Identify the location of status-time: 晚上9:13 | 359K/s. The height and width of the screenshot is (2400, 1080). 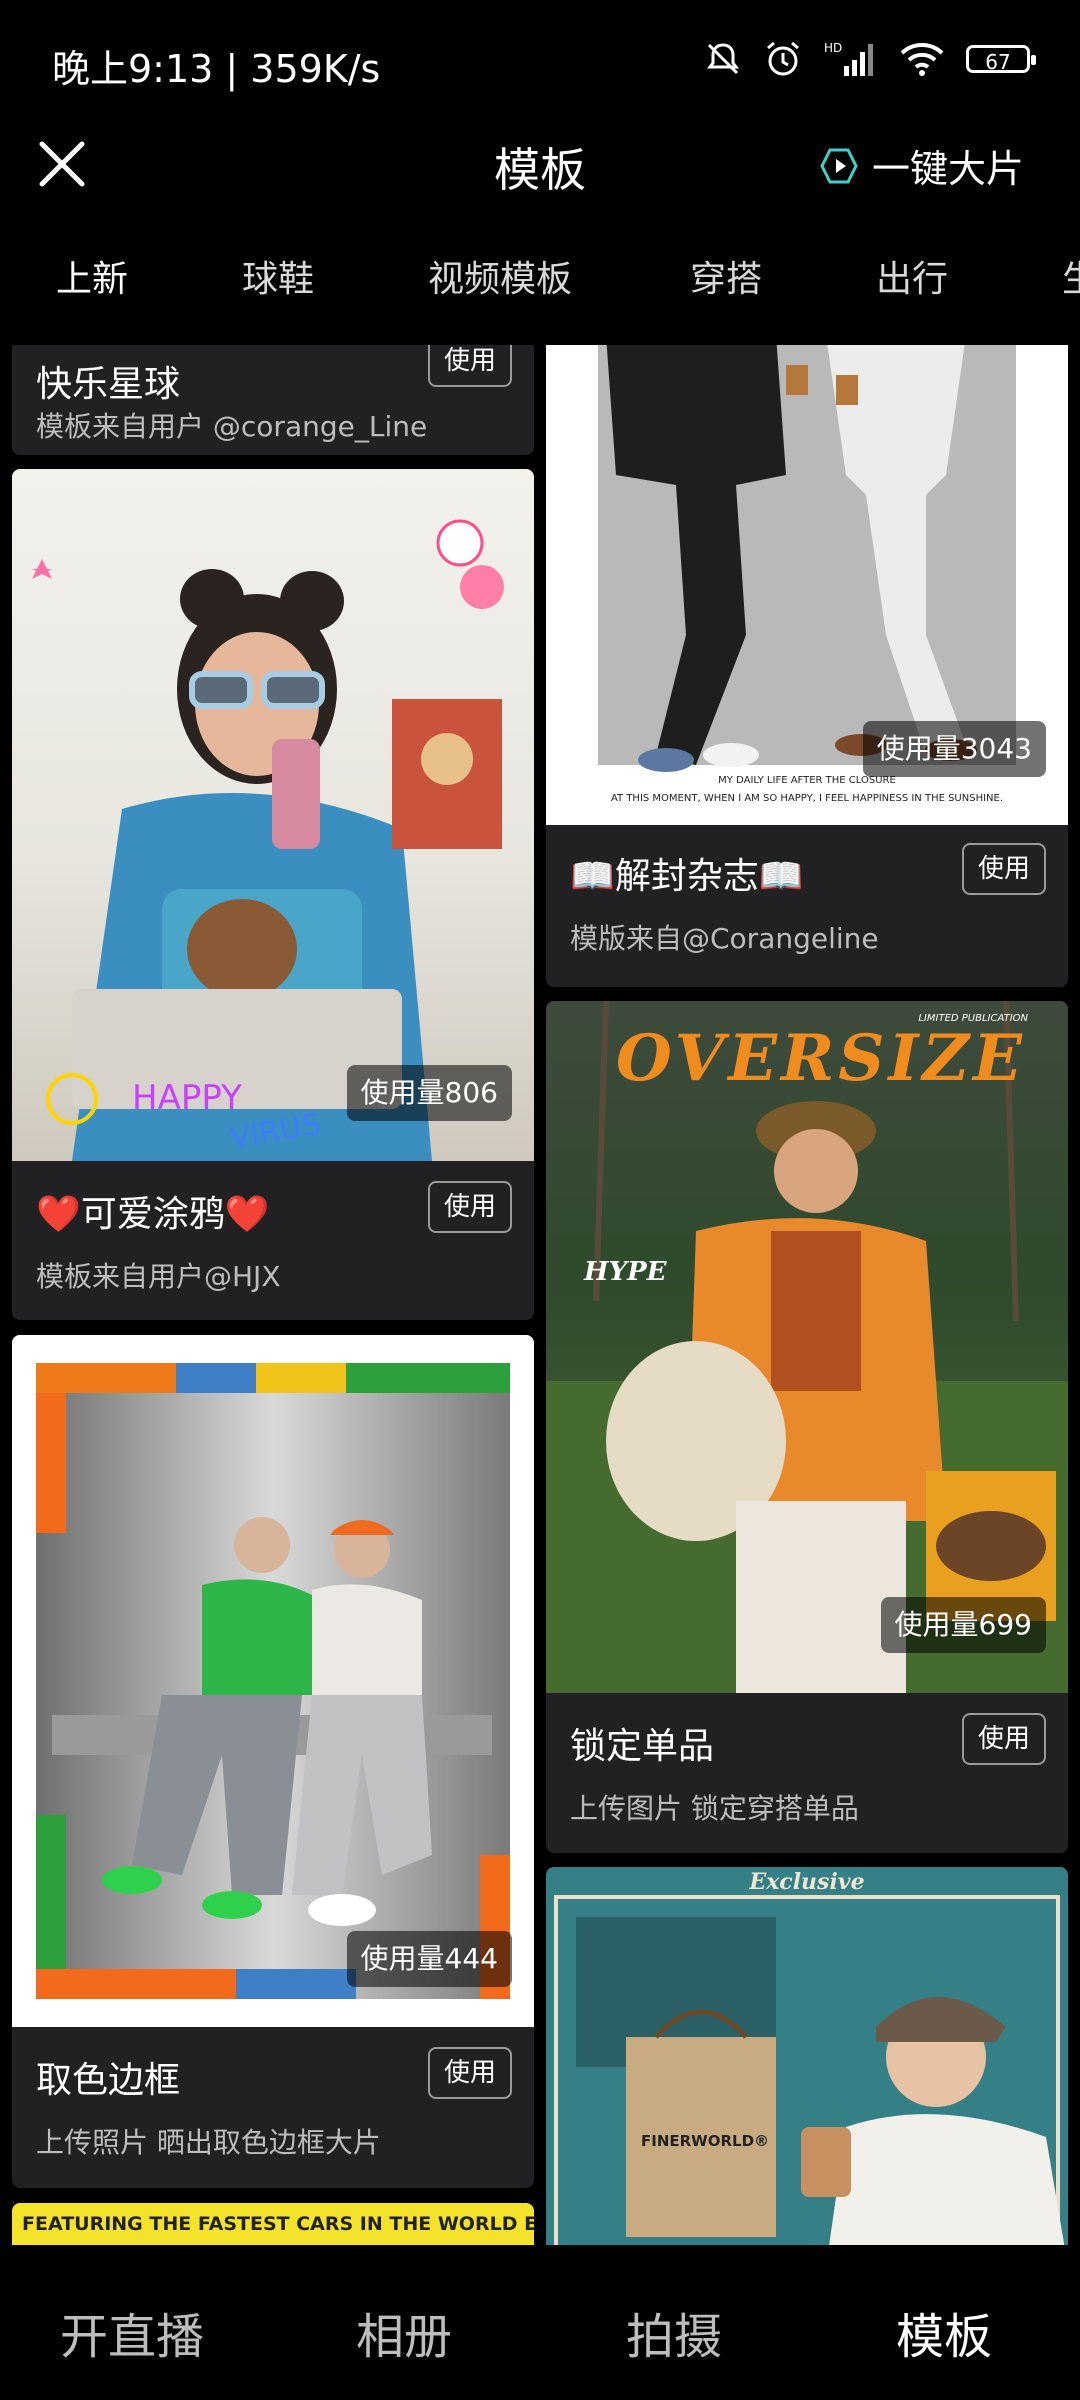
(216, 69).